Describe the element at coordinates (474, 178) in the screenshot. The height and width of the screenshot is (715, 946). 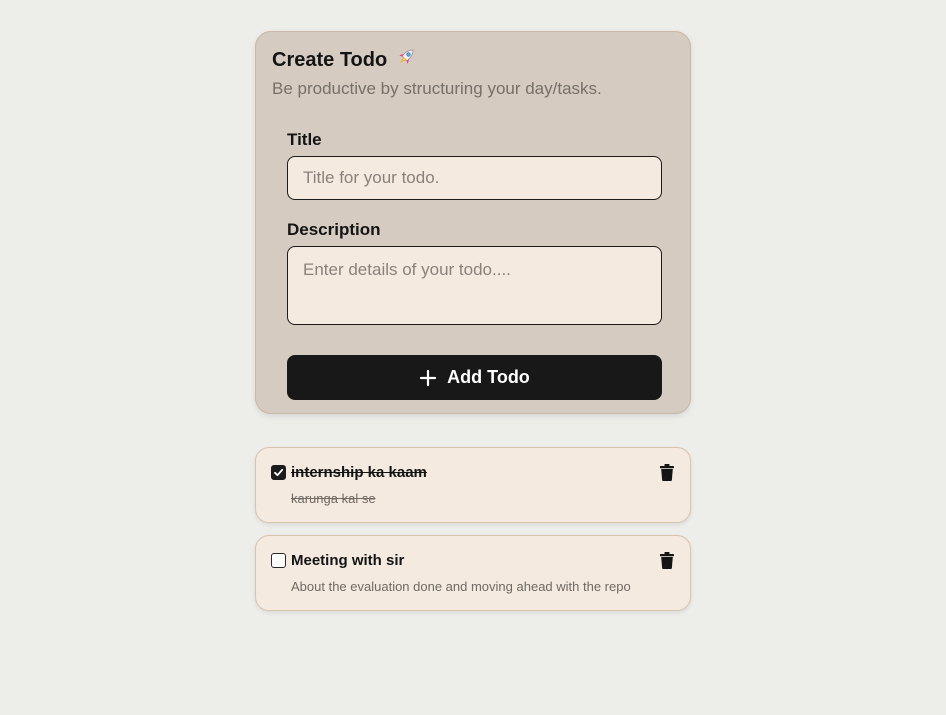
I see `title-input` at that location.